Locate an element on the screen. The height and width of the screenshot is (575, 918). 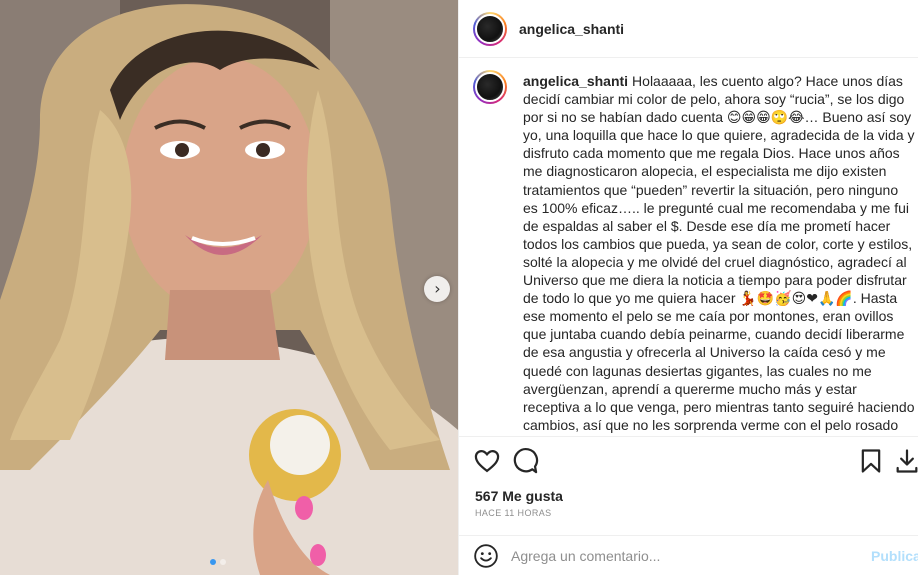
publish-button: Publicar is located at coordinates (894, 556).